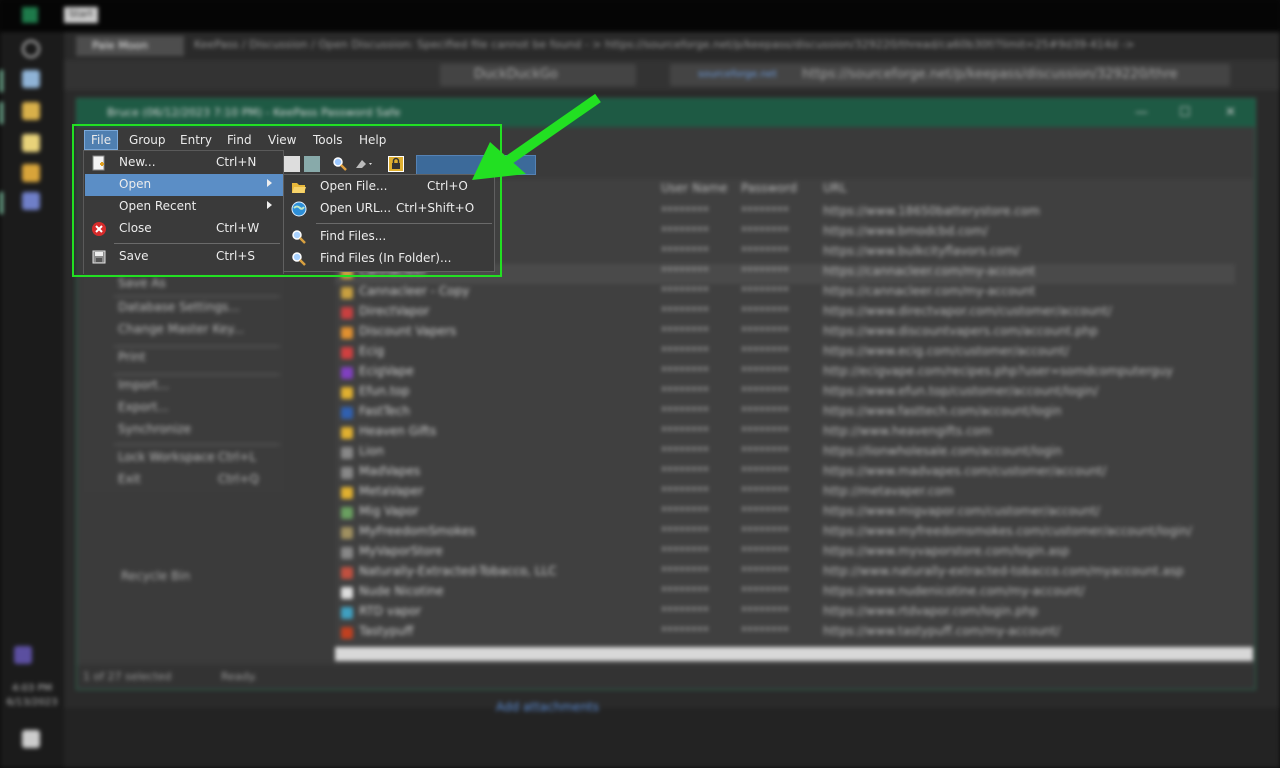  What do you see at coordinates (1230, 113) in the screenshot?
I see `close-icon: ✕` at bounding box center [1230, 113].